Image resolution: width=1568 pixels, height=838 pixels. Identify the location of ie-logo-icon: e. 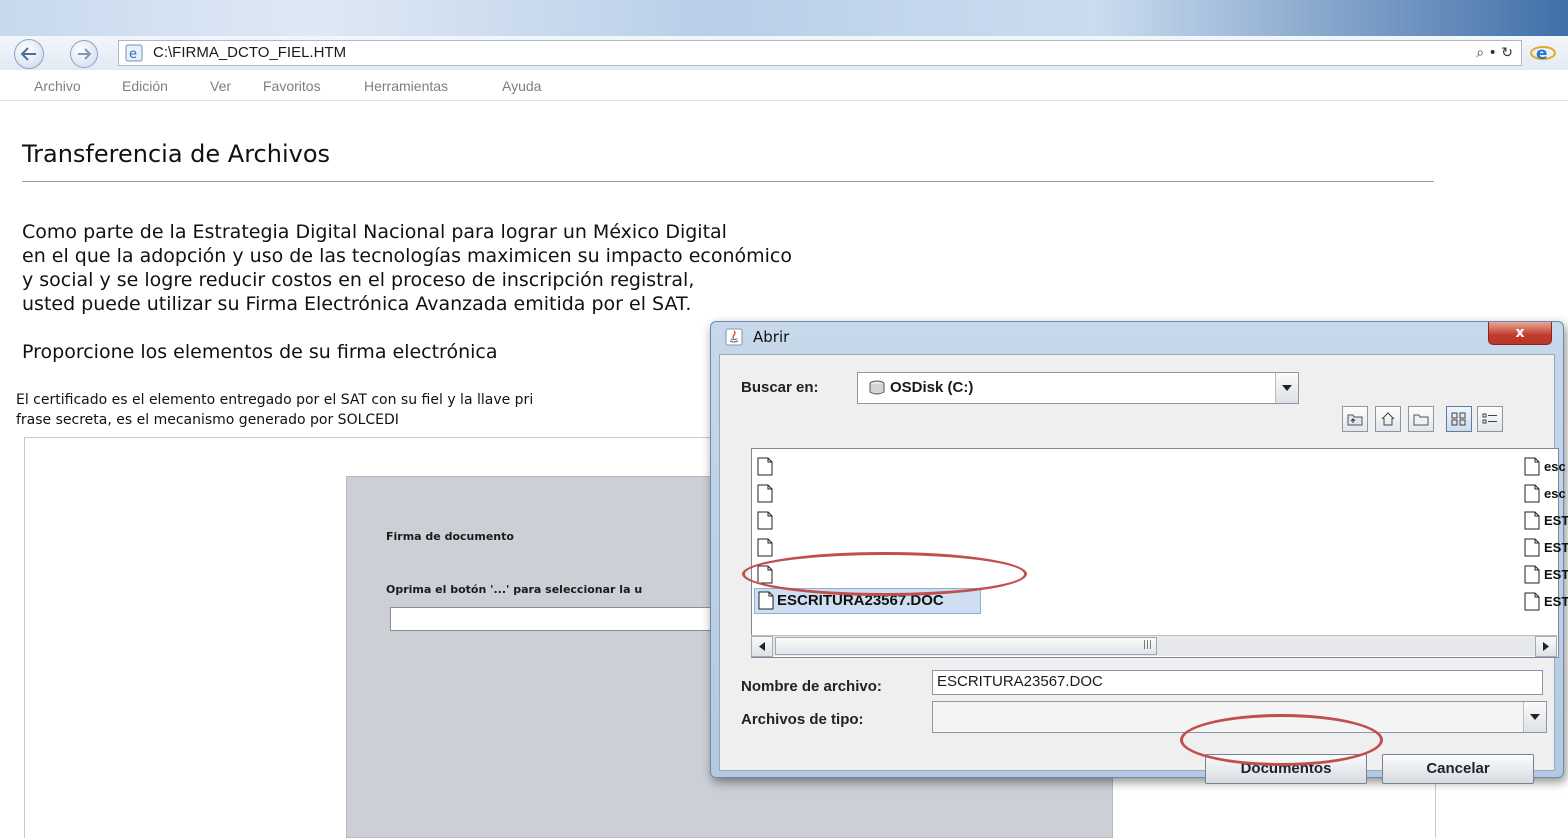
(1543, 54).